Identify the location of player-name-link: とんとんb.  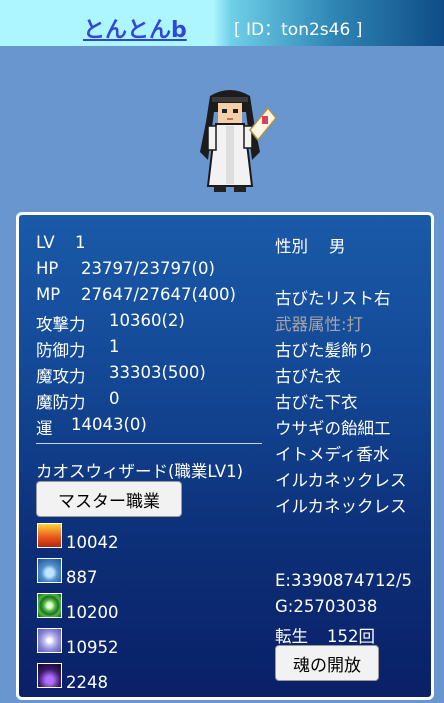
(135, 28).